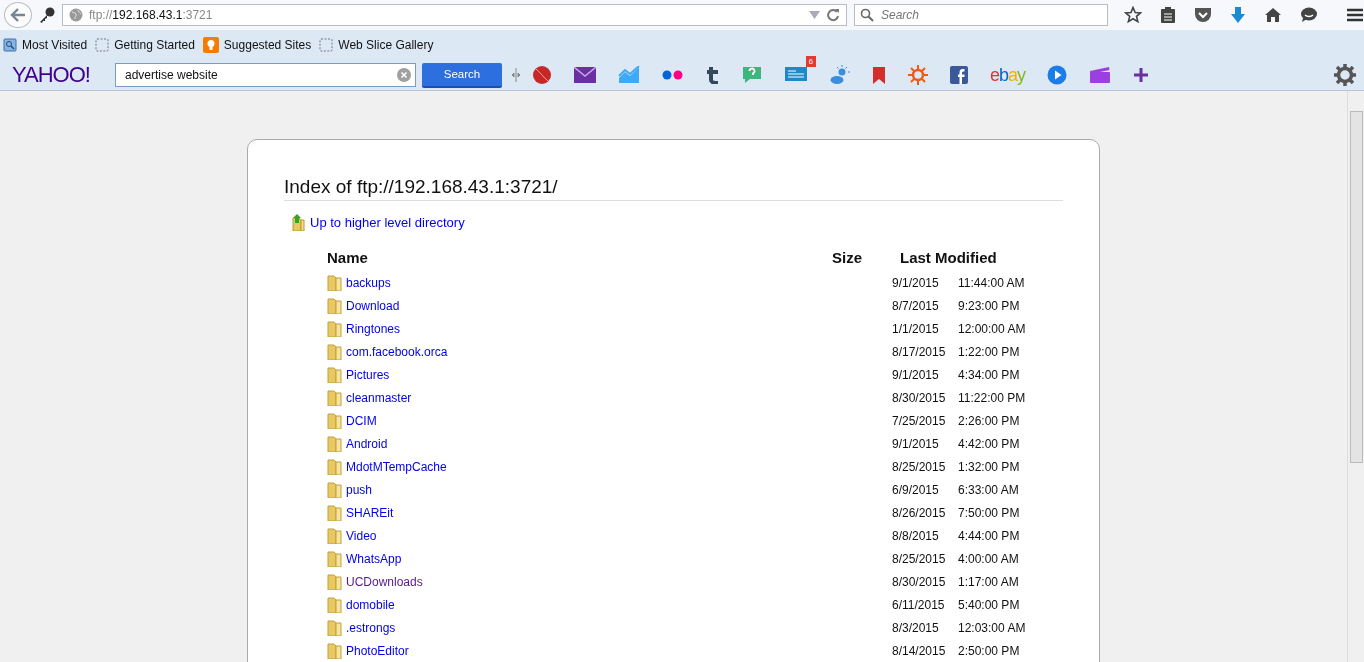  Describe the element at coordinates (1141, 75) in the screenshot. I see `plus-icon` at that location.